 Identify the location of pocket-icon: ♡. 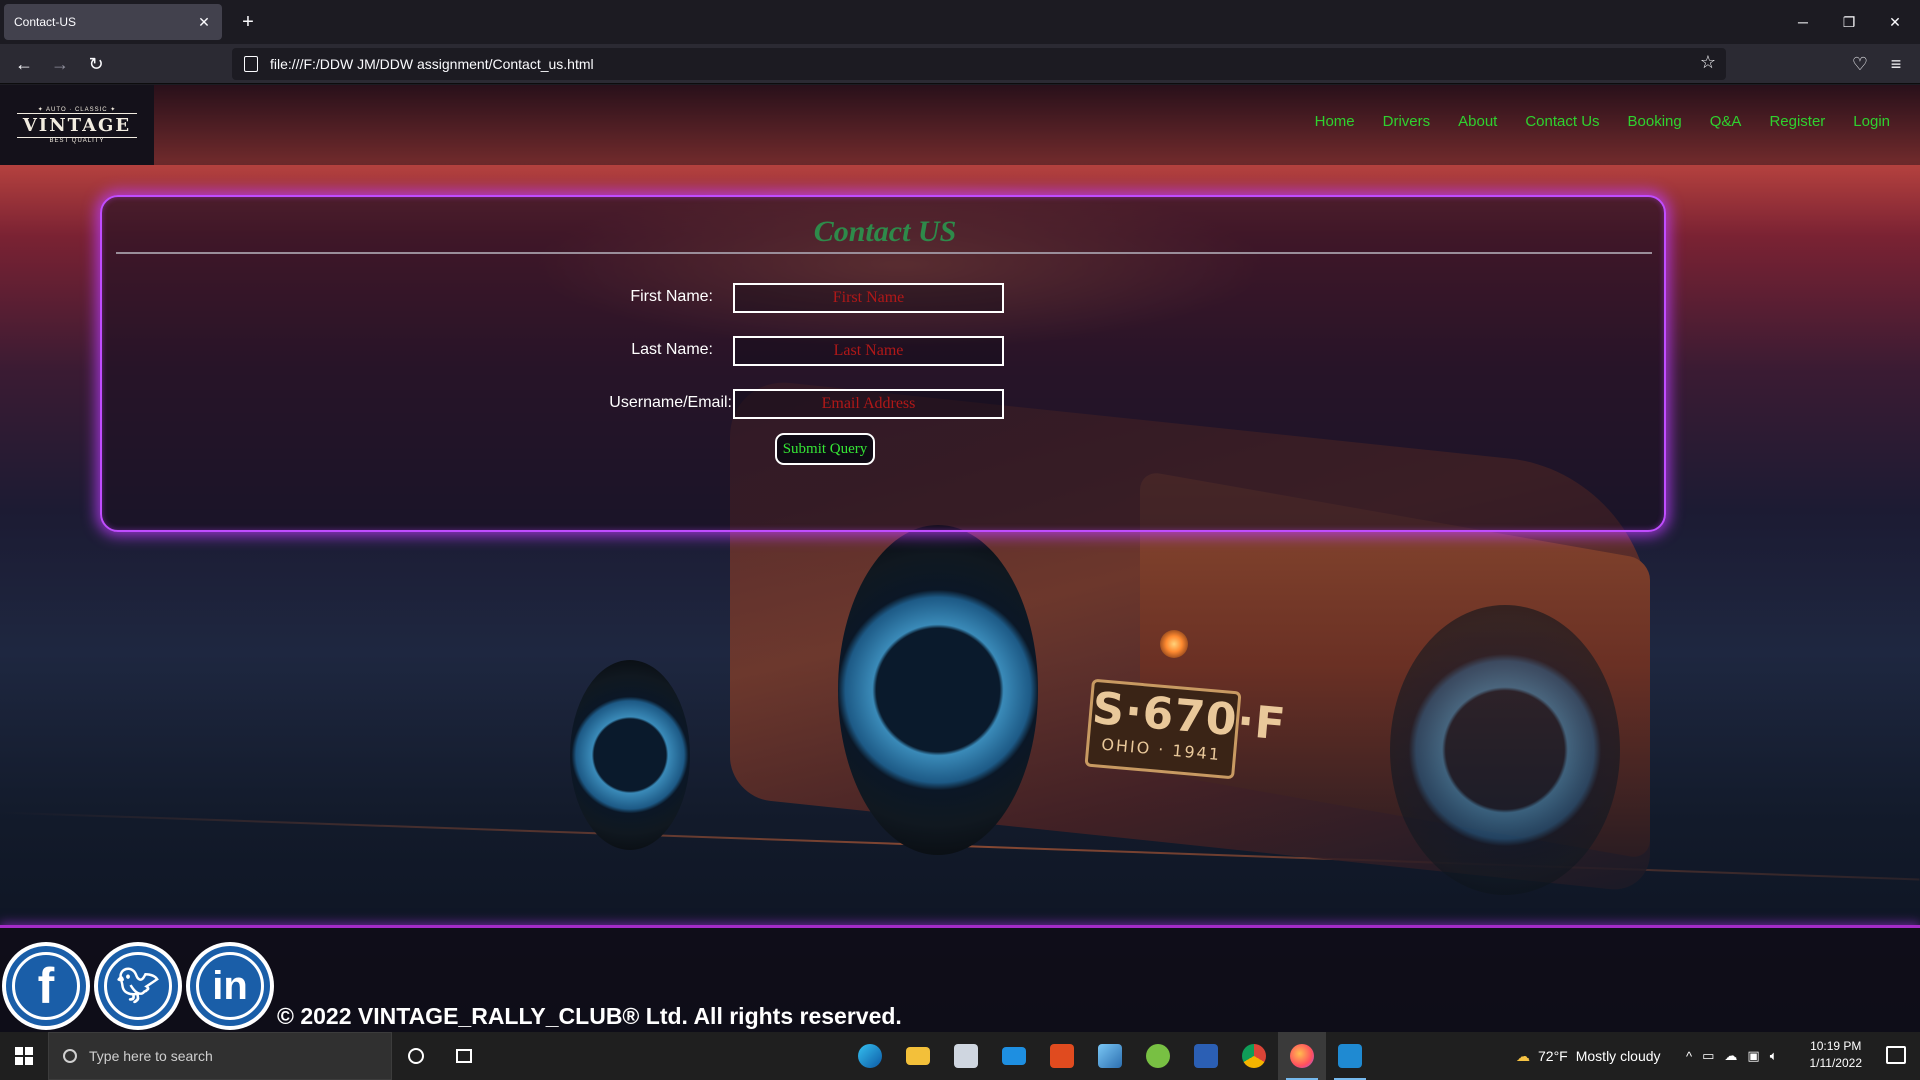
(1860, 64).